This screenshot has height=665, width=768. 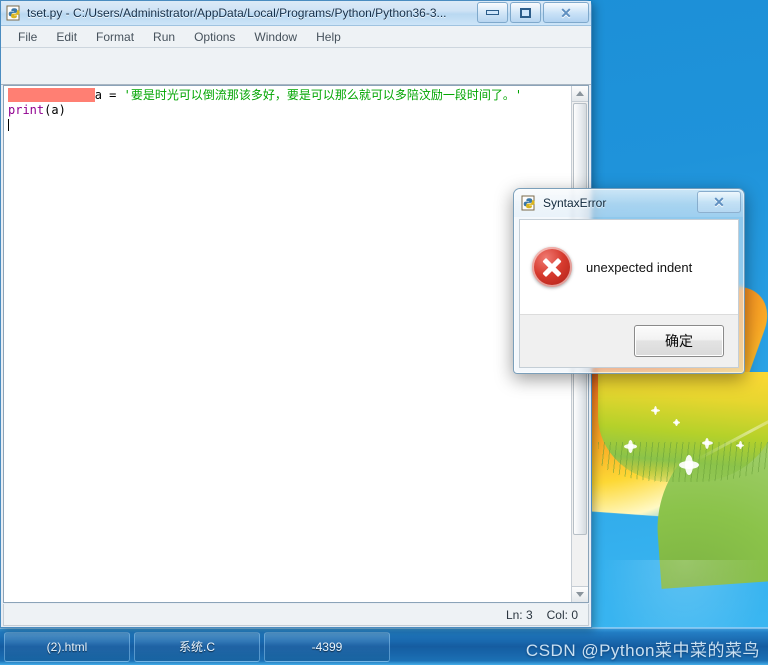 I want to click on text-caret, so click(x=8, y=125).